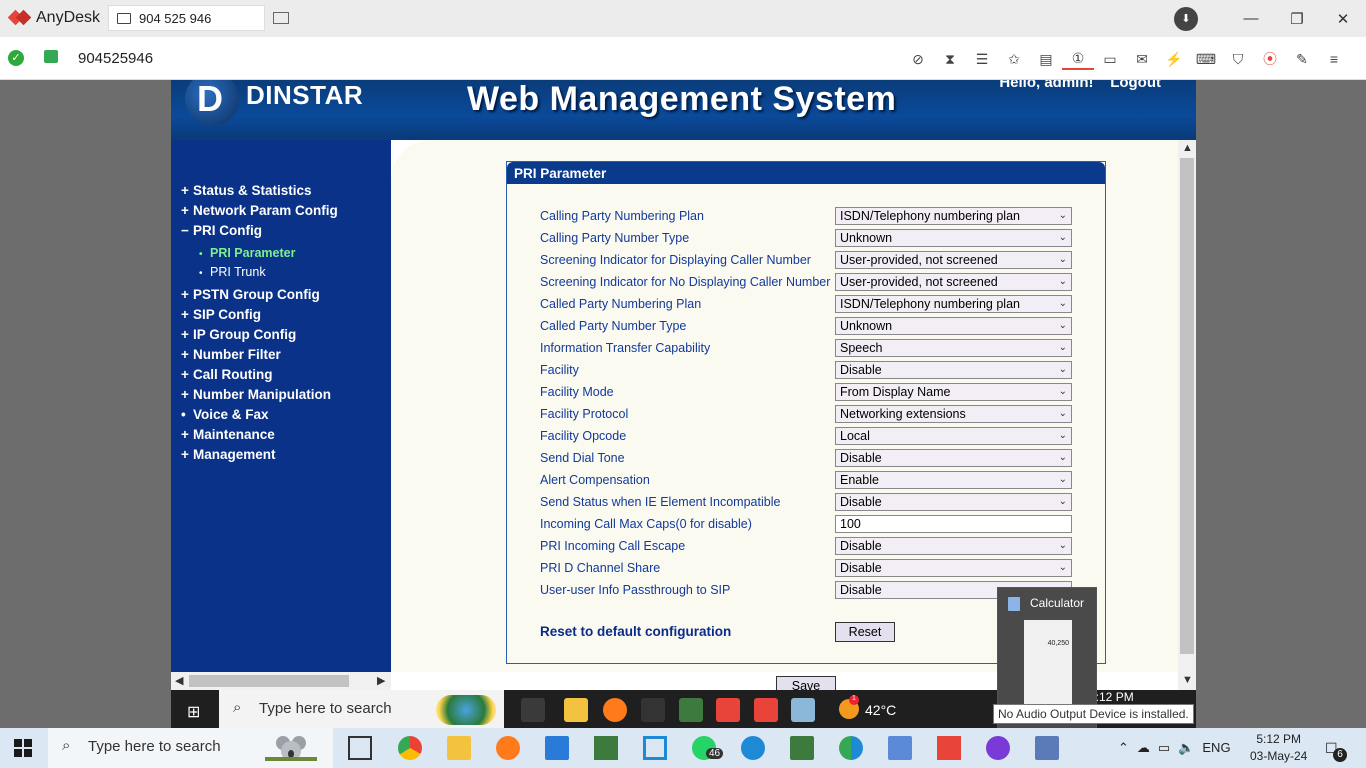 This screenshot has height=768, width=1366. What do you see at coordinates (247, 253) in the screenshot?
I see `subnav-pri-parameter: • PRI Parameter` at bounding box center [247, 253].